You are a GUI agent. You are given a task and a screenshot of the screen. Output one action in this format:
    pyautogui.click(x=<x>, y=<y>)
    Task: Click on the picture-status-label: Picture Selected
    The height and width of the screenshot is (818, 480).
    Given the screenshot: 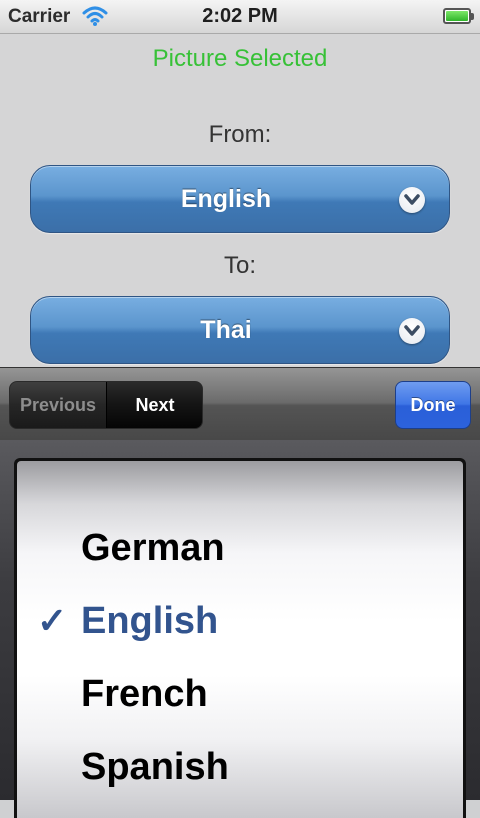 What is the action you would take?
    pyautogui.click(x=240, y=58)
    